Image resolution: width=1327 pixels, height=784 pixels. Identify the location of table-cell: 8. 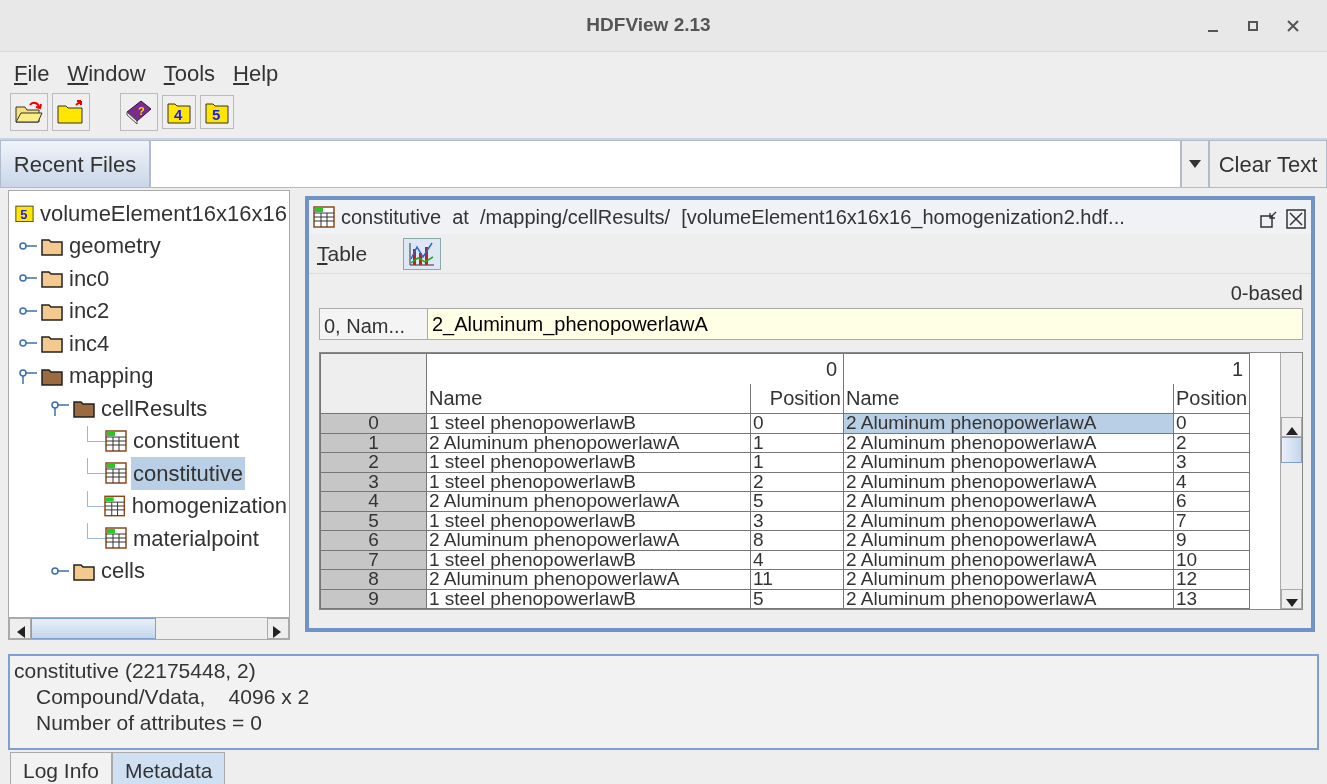
(797, 540).